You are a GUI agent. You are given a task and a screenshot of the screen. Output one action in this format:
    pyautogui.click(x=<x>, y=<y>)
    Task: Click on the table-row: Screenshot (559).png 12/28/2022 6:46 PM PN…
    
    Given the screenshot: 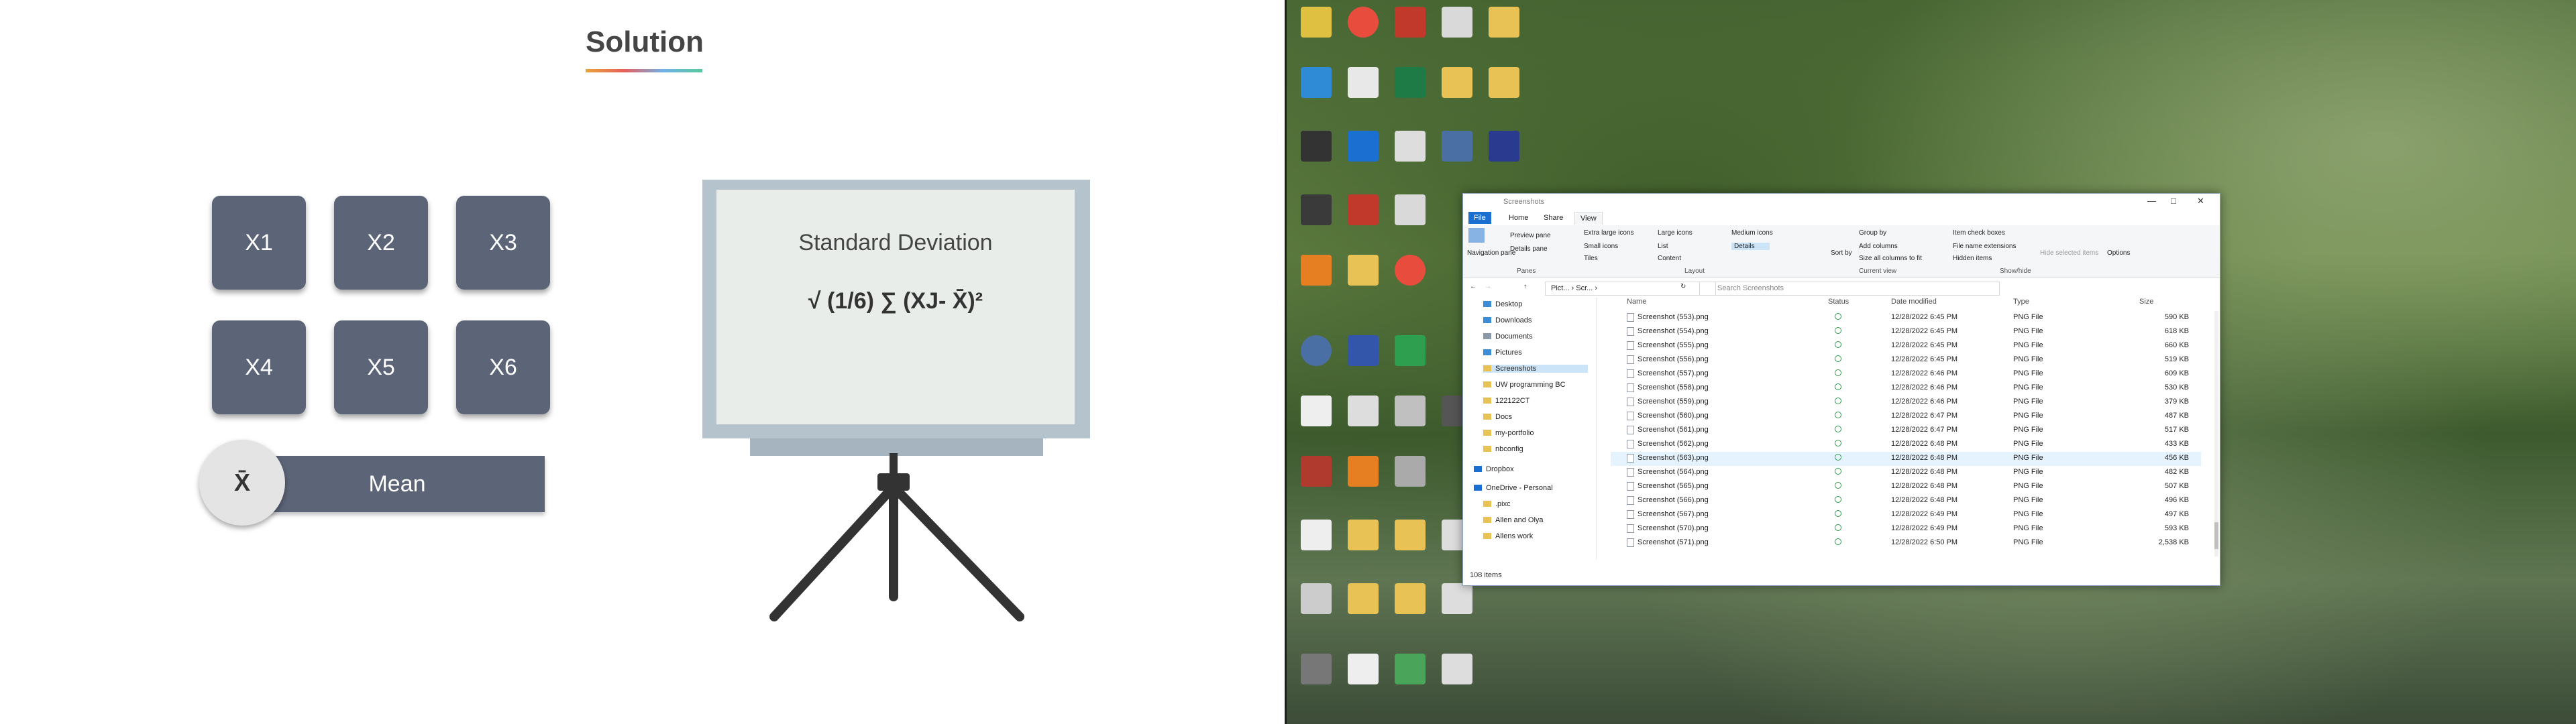 What is the action you would take?
    pyautogui.click(x=1906, y=403)
    